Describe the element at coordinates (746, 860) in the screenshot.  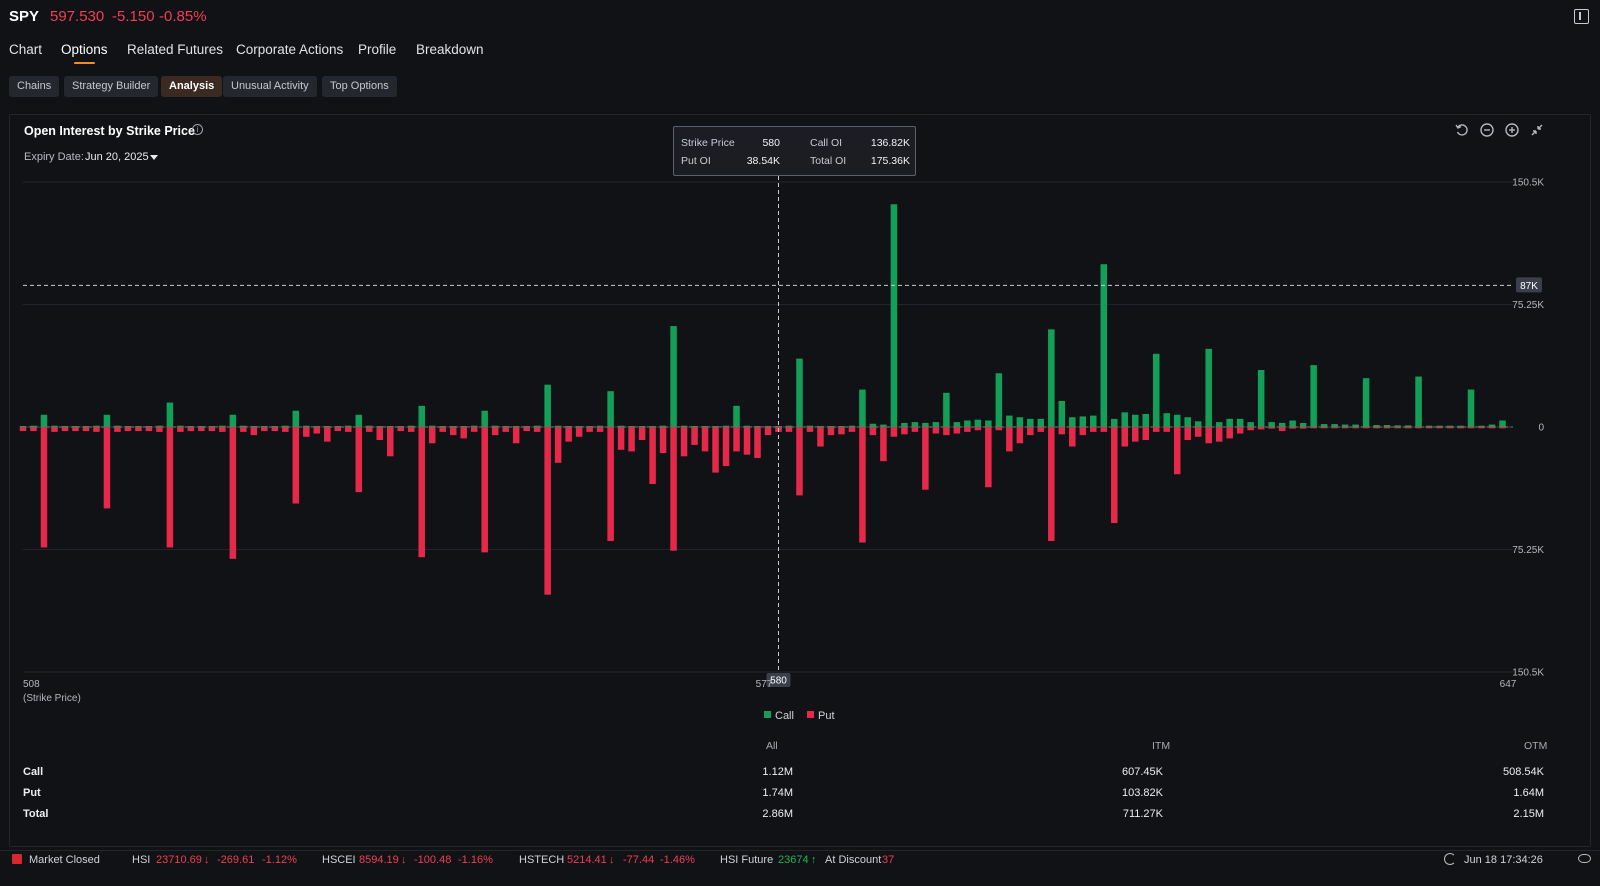
I see `hsi-future-label: HSI Future` at that location.